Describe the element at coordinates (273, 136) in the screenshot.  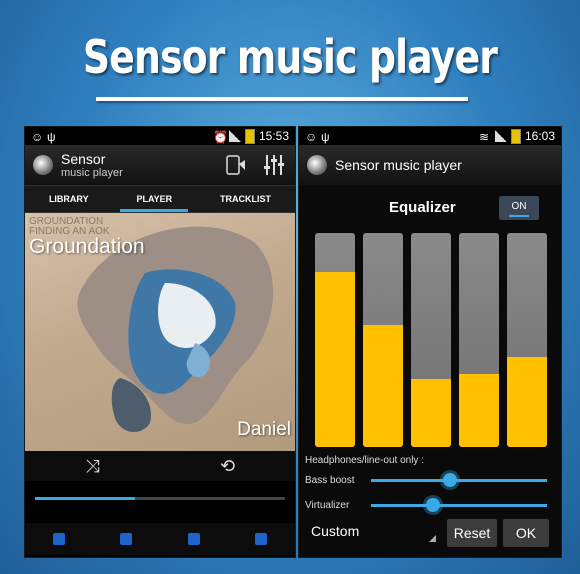
I see `status-time: 15:53` at that location.